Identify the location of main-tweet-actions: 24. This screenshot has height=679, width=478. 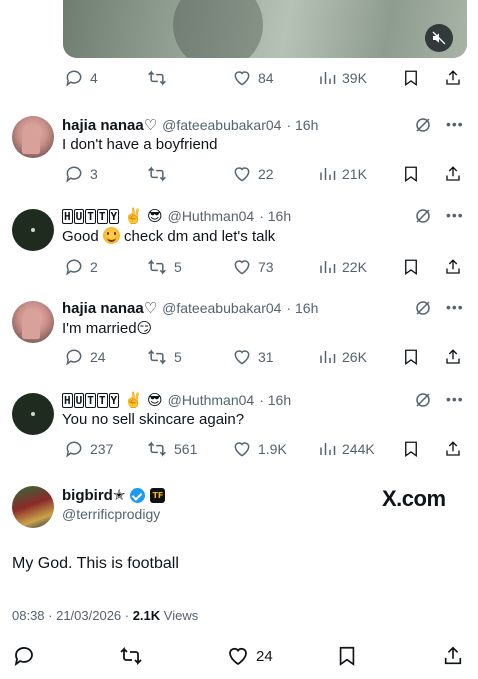
(239, 656).